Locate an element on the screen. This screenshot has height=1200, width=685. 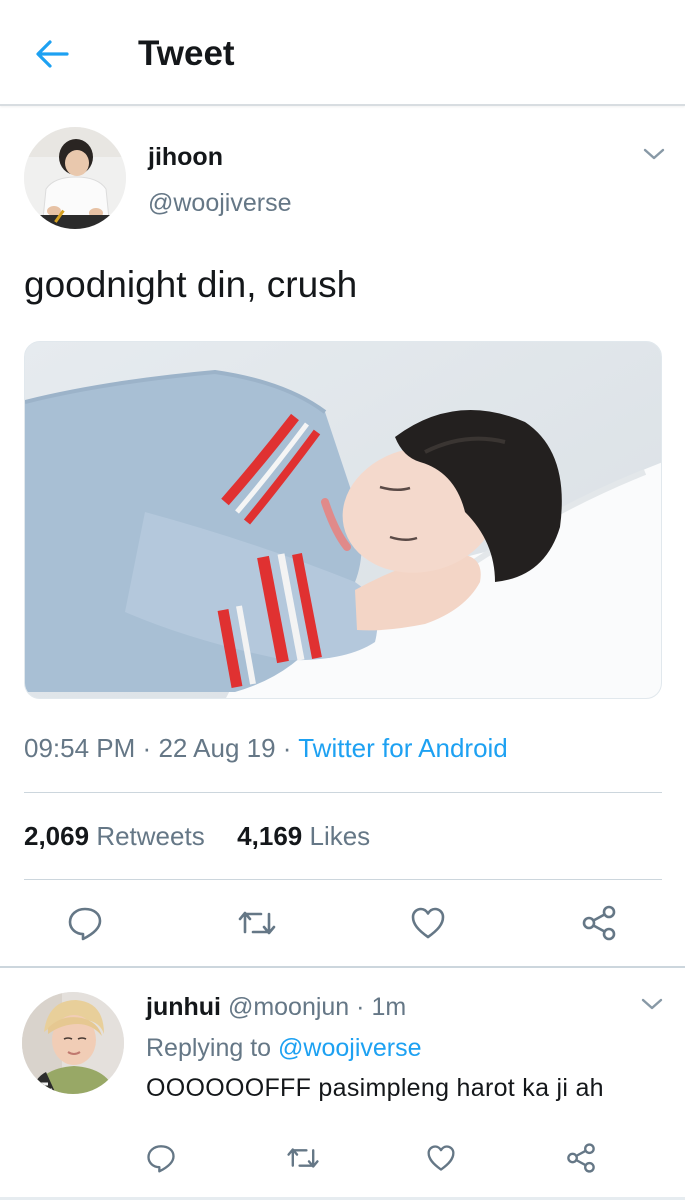
tweet-date: 22 Aug 19 is located at coordinates (217, 748).